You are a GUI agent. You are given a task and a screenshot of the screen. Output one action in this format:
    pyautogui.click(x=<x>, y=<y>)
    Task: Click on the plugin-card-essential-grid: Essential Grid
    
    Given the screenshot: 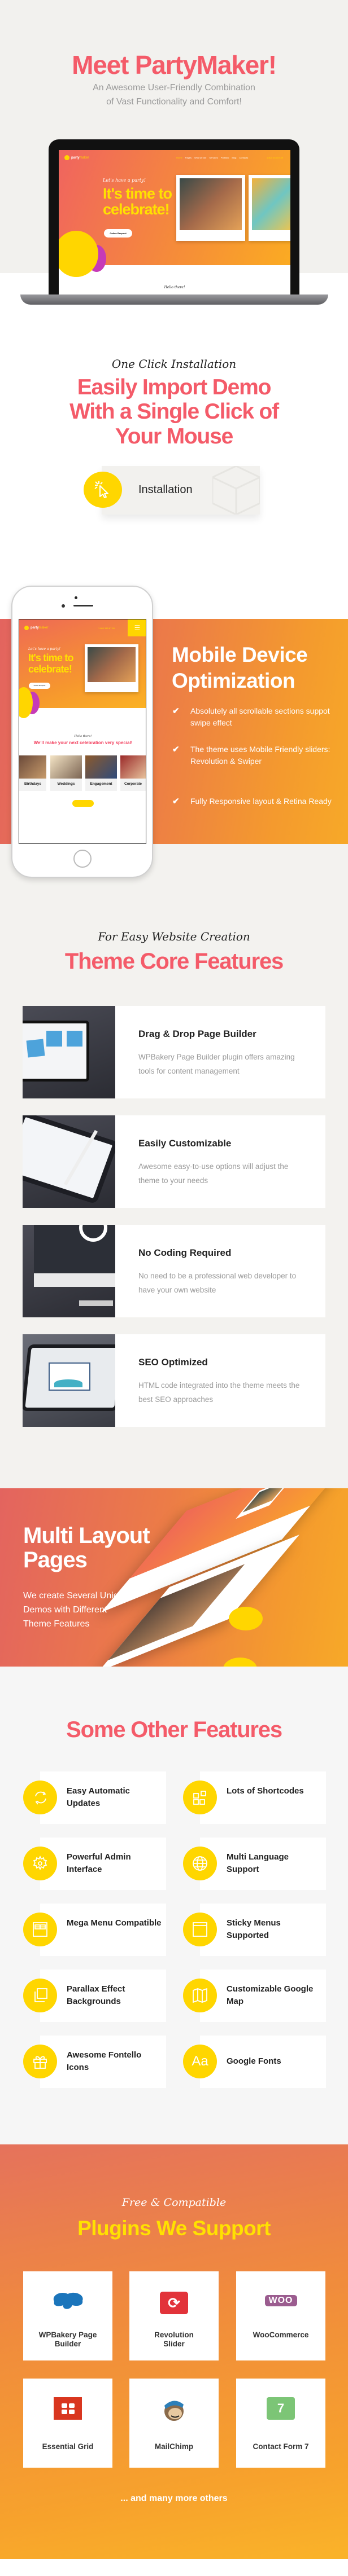 What is the action you would take?
    pyautogui.click(x=68, y=2424)
    